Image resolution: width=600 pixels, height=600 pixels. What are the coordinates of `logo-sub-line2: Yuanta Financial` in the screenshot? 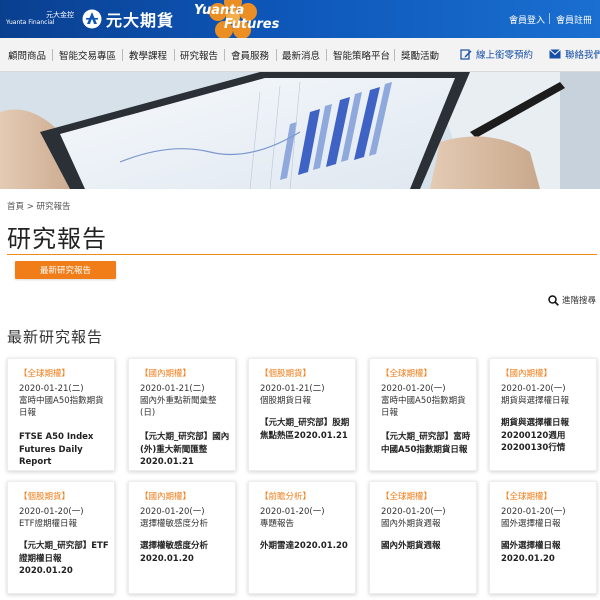 It's located at (30, 22).